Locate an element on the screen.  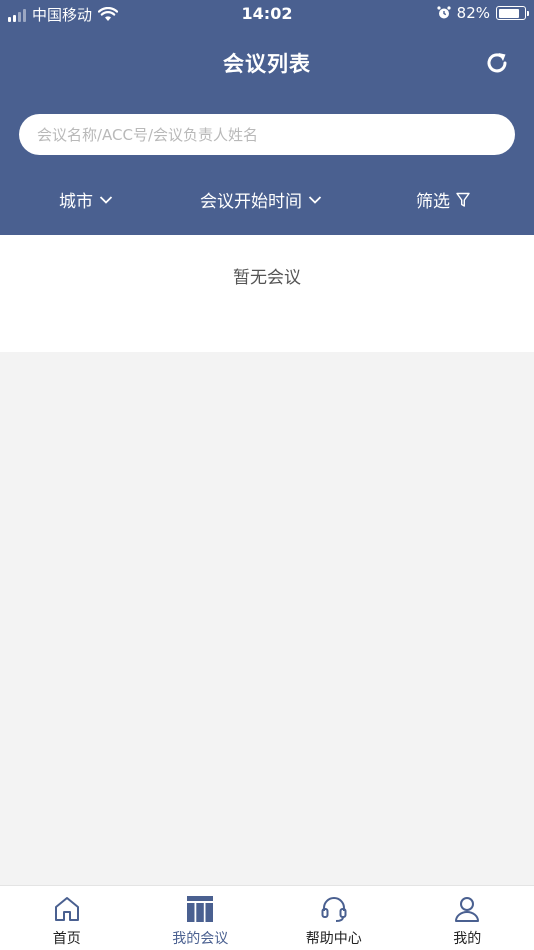
page-title: 会议列表 is located at coordinates (267, 64).